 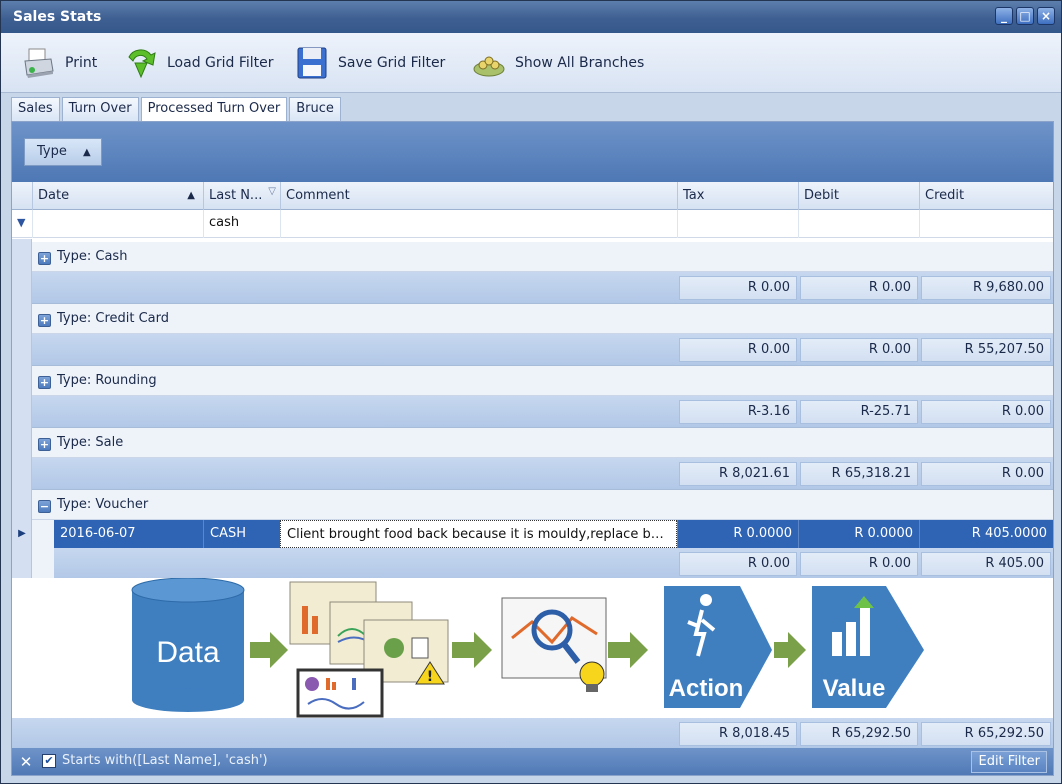 I want to click on column-debit-label: Debit, so click(x=821, y=195).